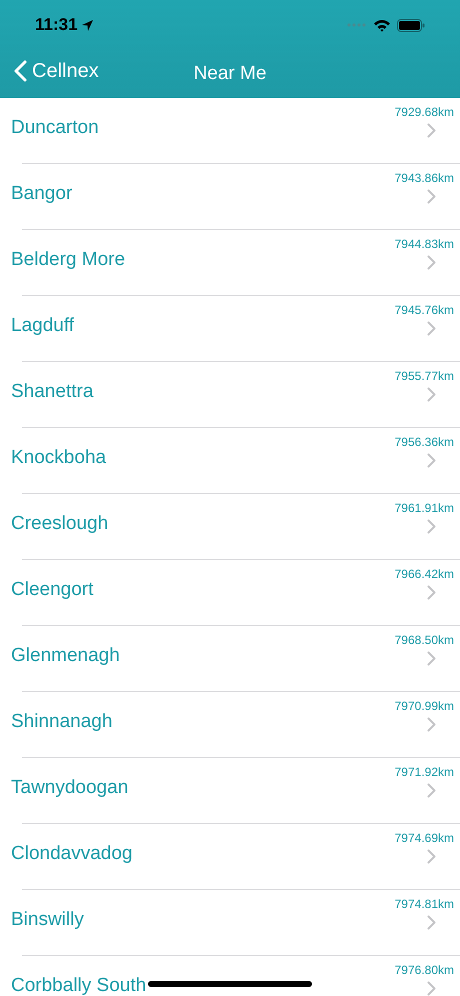 This screenshot has height=996, width=460. Describe the element at coordinates (61, 721) in the screenshot. I see `place-name: Shinnanagh` at that location.